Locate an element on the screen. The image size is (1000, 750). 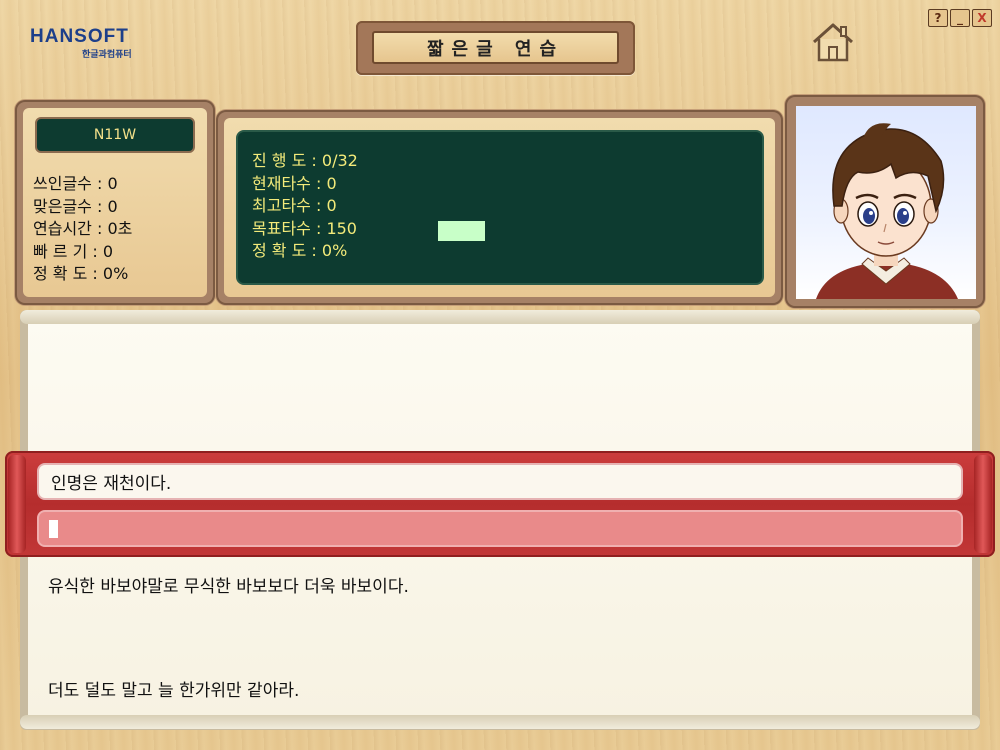
best-speed-stat: 최고타수 : 0 is located at coordinates (294, 205).